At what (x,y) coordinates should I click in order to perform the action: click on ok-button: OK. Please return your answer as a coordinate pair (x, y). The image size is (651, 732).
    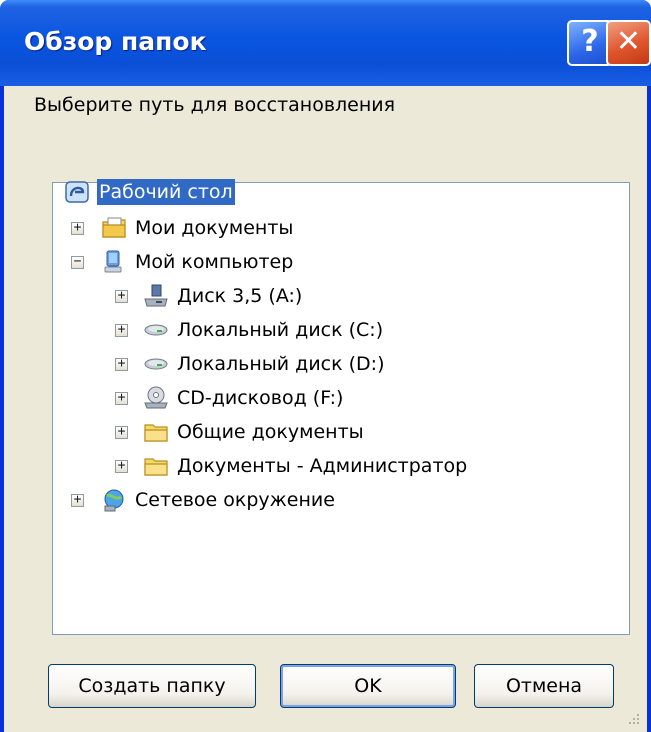
    Looking at the image, I should click on (368, 686).